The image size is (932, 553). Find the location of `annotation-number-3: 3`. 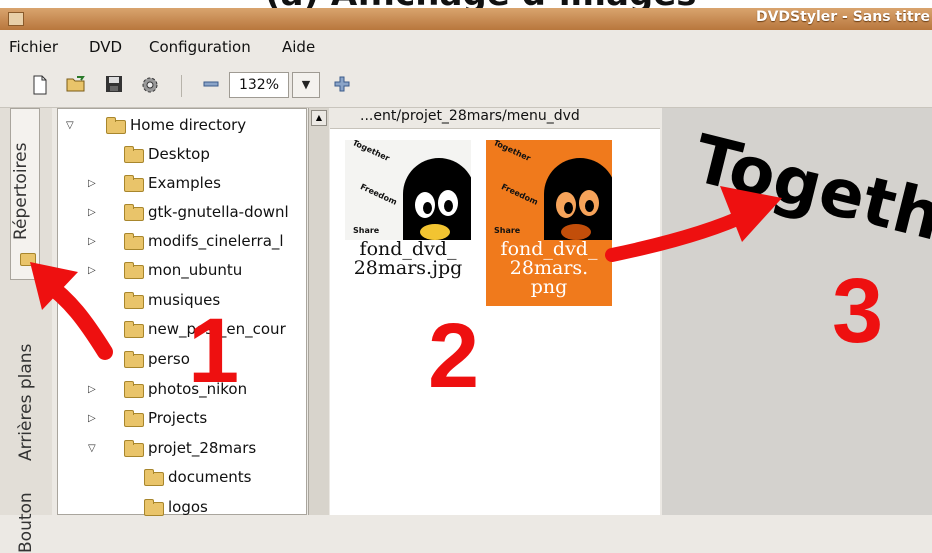

annotation-number-3: 3 is located at coordinates (858, 311).